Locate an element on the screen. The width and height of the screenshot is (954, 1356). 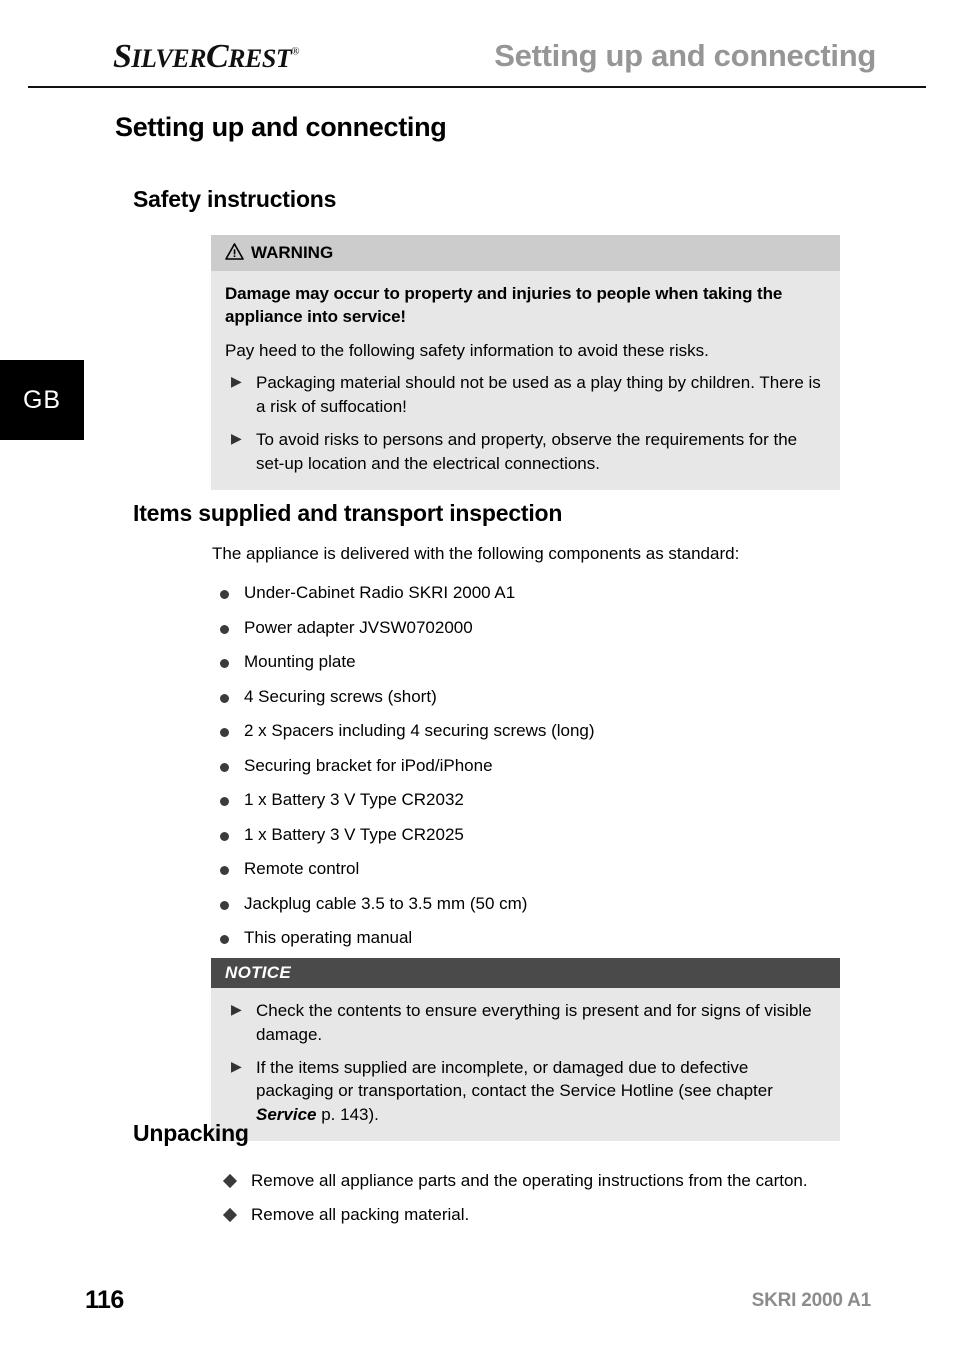
notice-callout-header: NOTICE is located at coordinates (525, 973).